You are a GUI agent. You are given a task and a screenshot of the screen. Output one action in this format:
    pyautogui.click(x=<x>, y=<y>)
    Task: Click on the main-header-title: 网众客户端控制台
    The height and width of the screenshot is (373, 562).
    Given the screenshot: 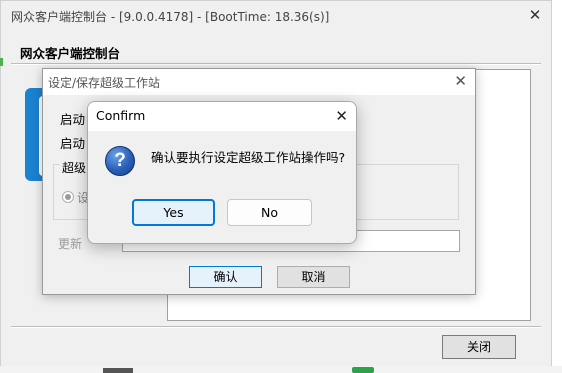 What is the action you would take?
    pyautogui.click(x=70, y=53)
    